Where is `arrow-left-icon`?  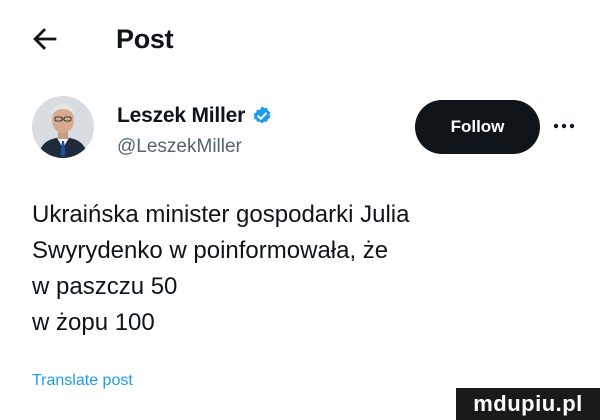 arrow-left-icon is located at coordinates (45, 39).